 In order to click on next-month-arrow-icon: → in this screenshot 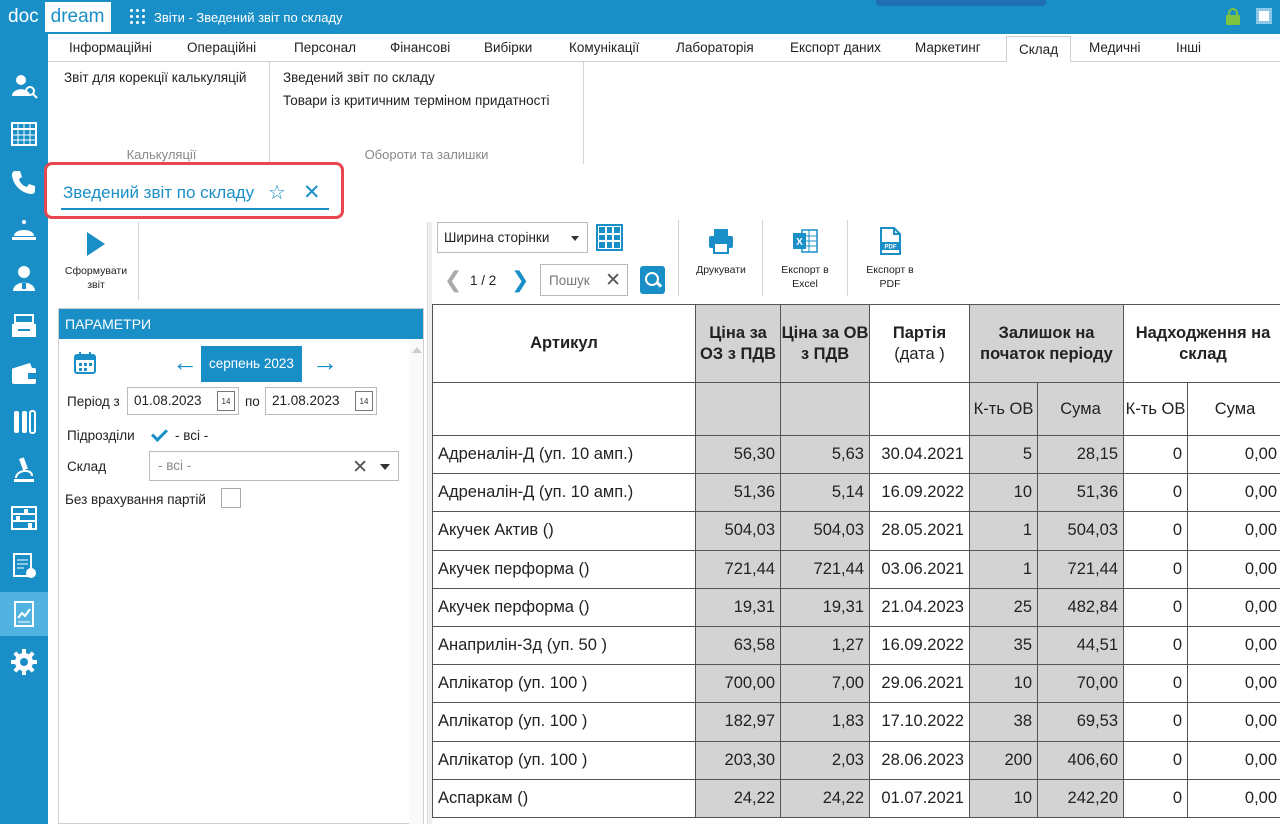, I will do `click(325, 362)`.